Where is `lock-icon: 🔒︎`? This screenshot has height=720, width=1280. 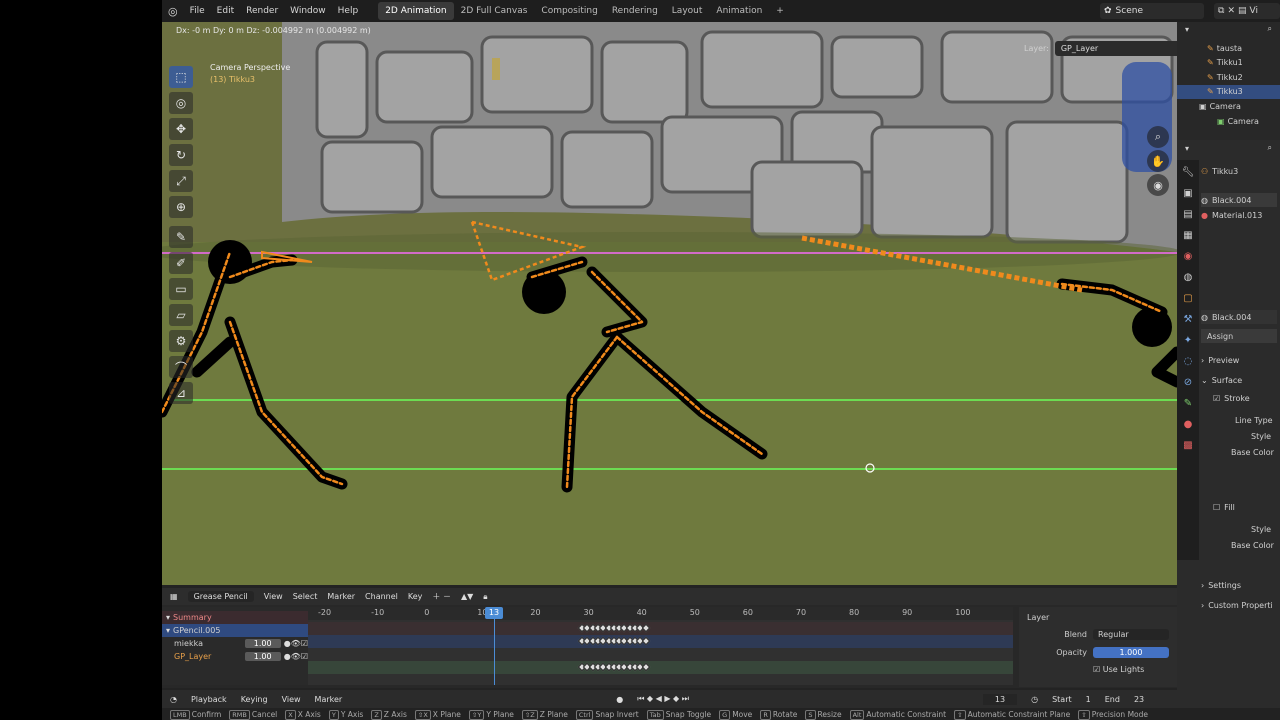 lock-icon: 🔒︎ is located at coordinates (485, 597).